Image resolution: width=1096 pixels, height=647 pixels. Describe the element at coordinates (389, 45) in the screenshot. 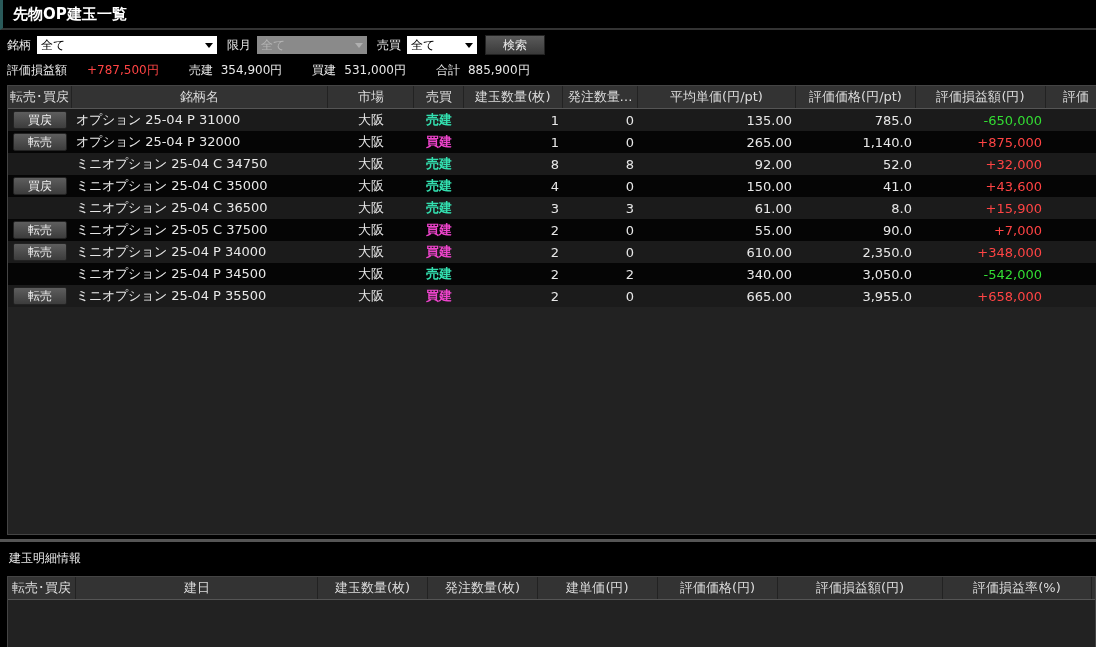

I see `filter-label: 売買` at that location.